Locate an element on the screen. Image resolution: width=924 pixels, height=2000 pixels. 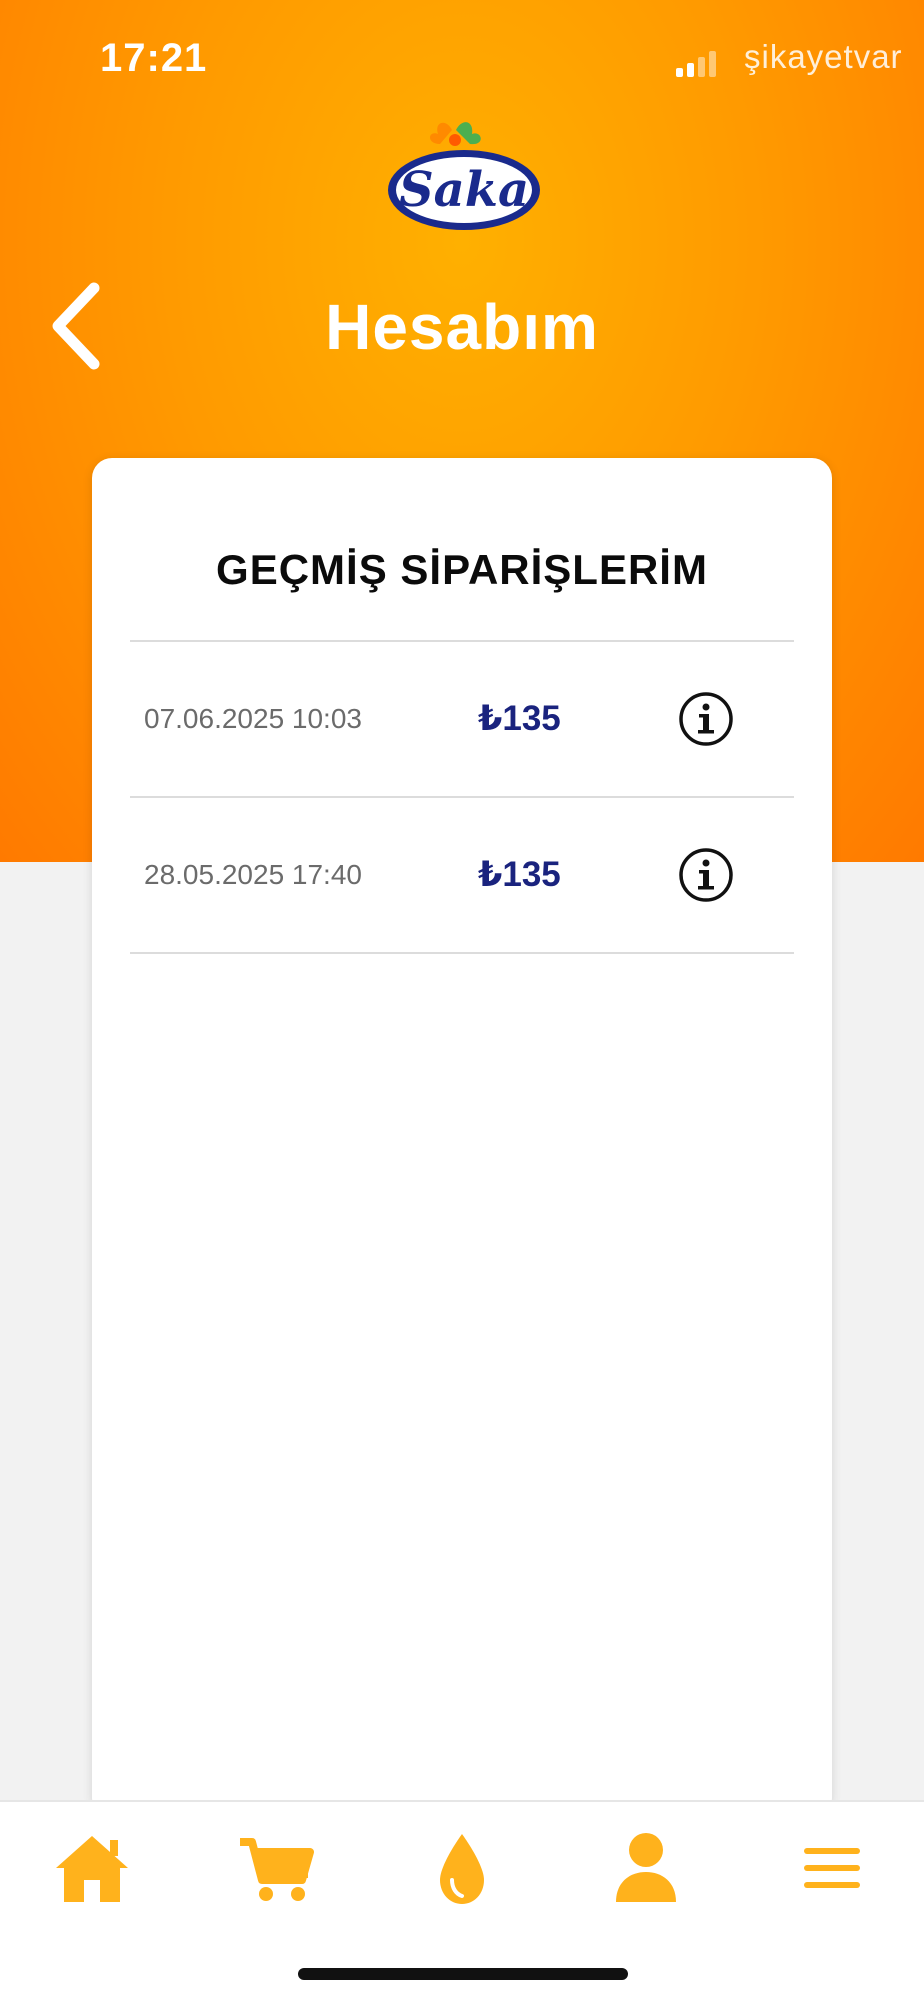
order-history-title: GEÇMİŞ SİPARİŞLERİM is located at coordinates (462, 569).